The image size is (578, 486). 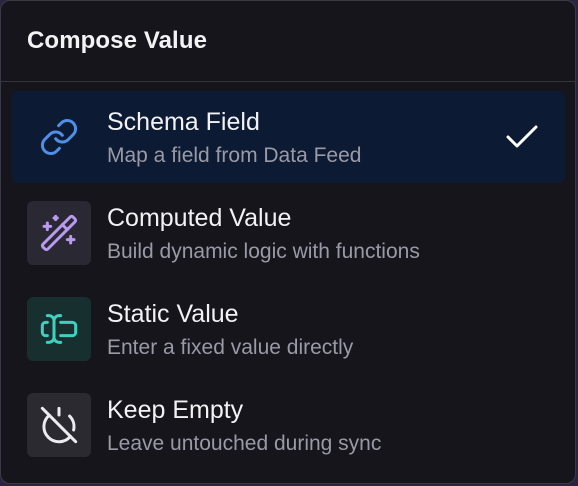 What do you see at coordinates (175, 410) in the screenshot?
I see `option-title: Keep Empty` at bounding box center [175, 410].